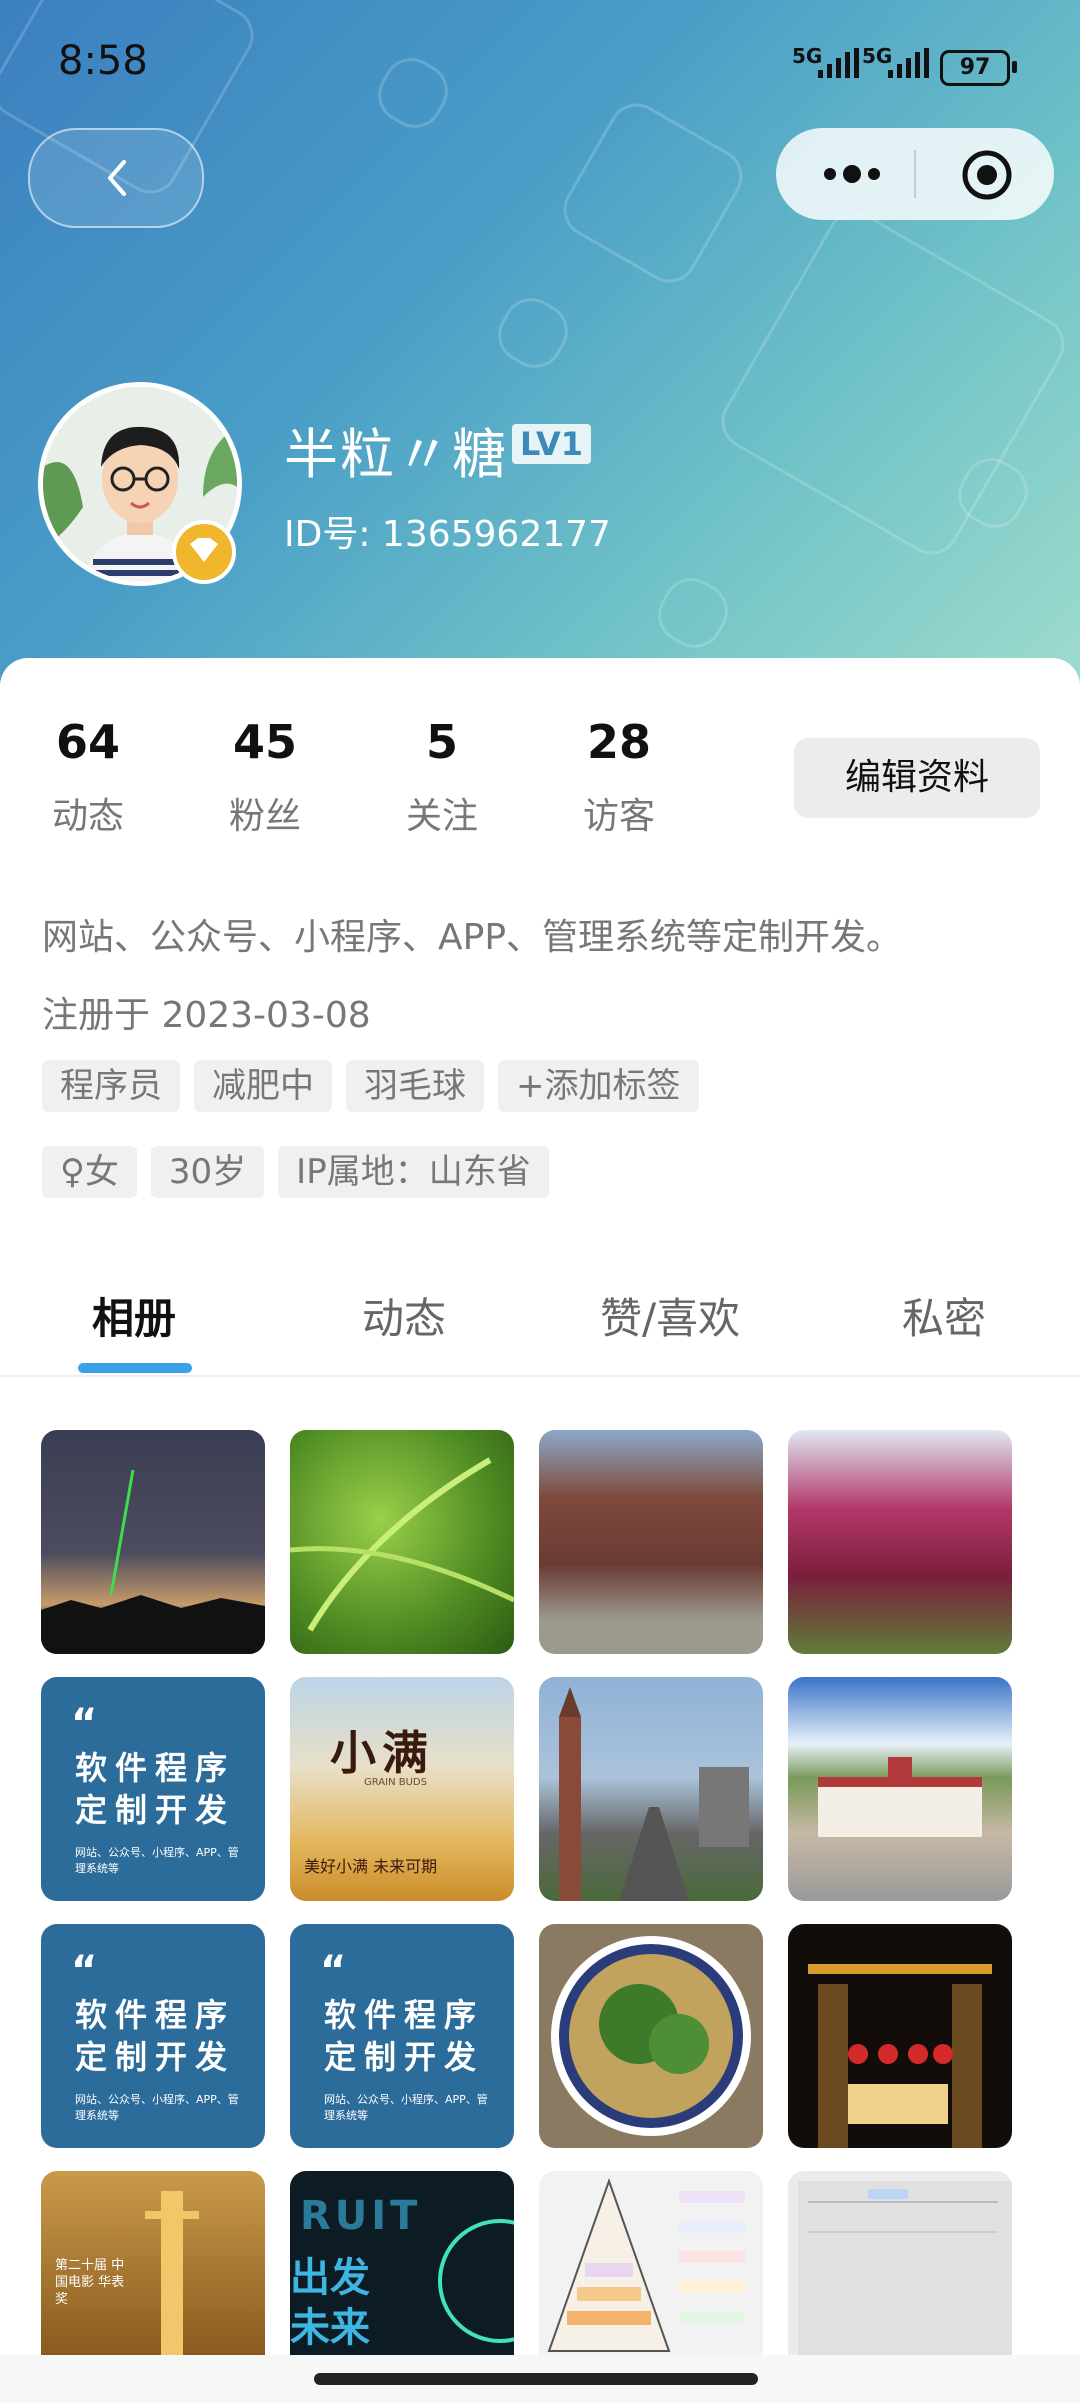  Describe the element at coordinates (111, 1086) in the screenshot. I see `tag-item: 程序员` at that location.